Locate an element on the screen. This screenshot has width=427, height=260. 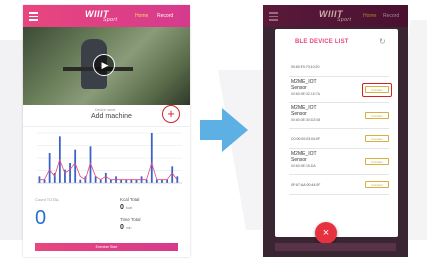
time-total-value: 0 min is located at coordinates (126, 227).